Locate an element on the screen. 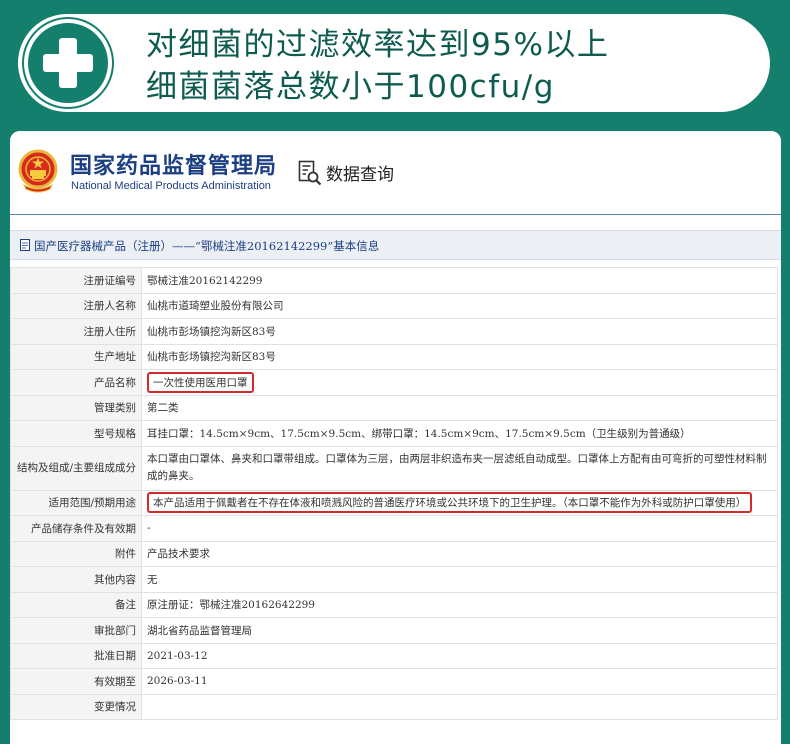  highlighted-product-name: 一次性使用医用口罩 is located at coordinates (200, 382).